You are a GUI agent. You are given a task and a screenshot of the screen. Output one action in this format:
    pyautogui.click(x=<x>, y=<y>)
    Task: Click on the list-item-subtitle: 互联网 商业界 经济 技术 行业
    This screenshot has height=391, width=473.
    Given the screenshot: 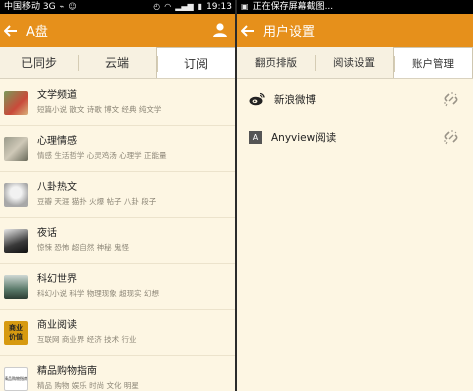 What is the action you would take?
    pyautogui.click(x=87, y=339)
    